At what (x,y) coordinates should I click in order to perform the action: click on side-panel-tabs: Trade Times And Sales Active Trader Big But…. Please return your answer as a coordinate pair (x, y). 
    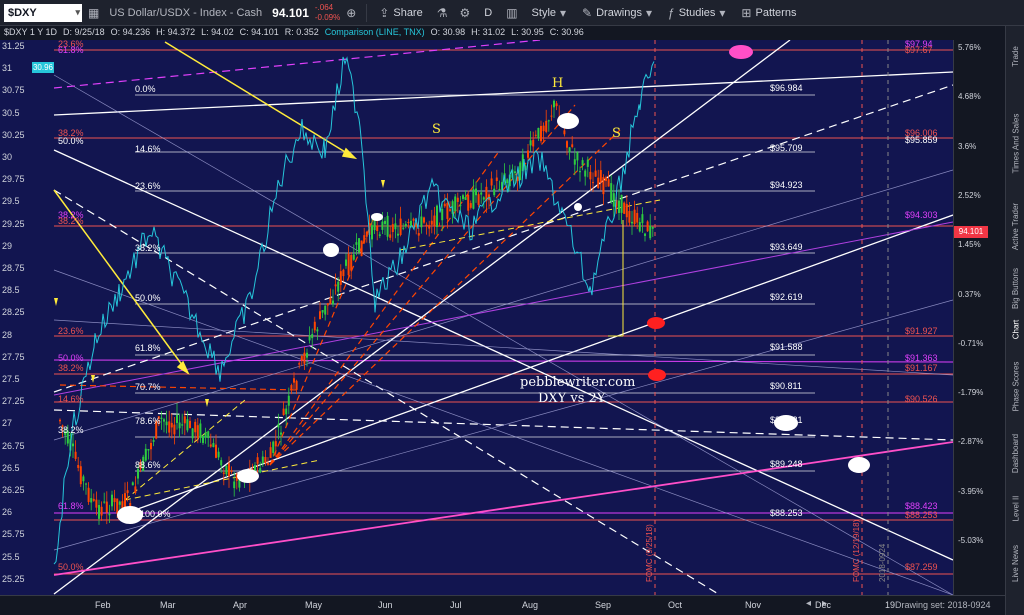
    Looking at the image, I should click on (1014, 320).